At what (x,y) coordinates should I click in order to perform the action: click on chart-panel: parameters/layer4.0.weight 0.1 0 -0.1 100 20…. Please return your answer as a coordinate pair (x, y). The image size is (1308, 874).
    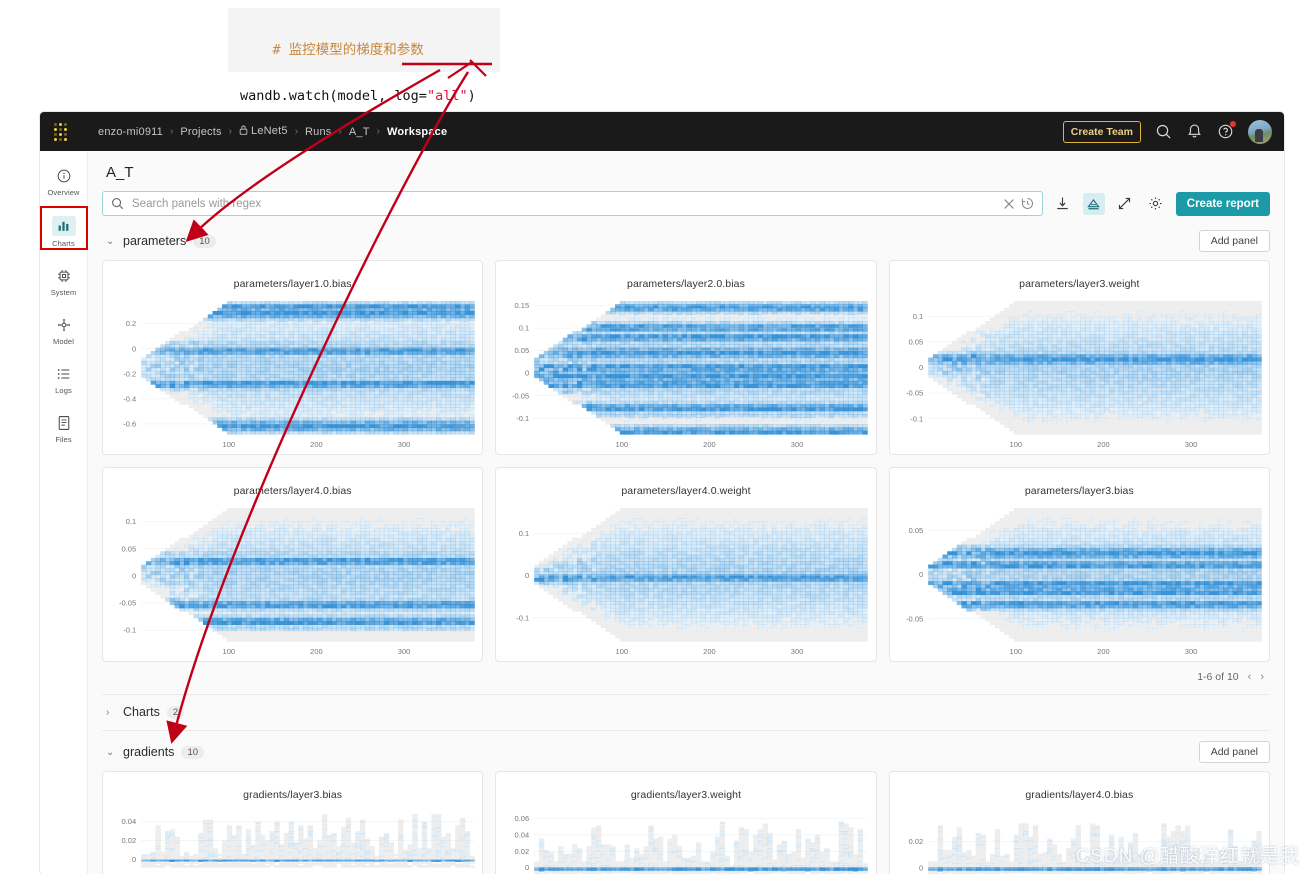
    Looking at the image, I should click on (686, 564).